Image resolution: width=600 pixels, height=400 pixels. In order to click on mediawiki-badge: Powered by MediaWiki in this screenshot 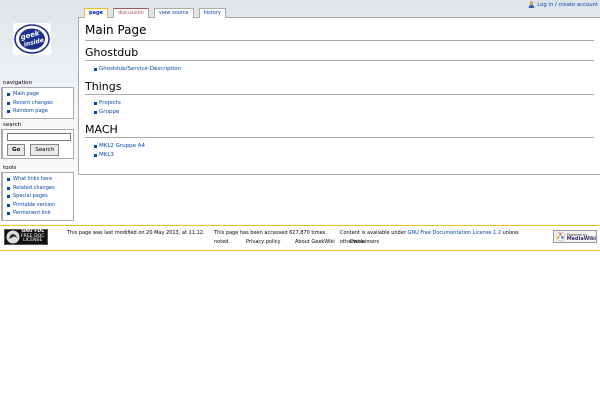, I will do `click(575, 236)`.